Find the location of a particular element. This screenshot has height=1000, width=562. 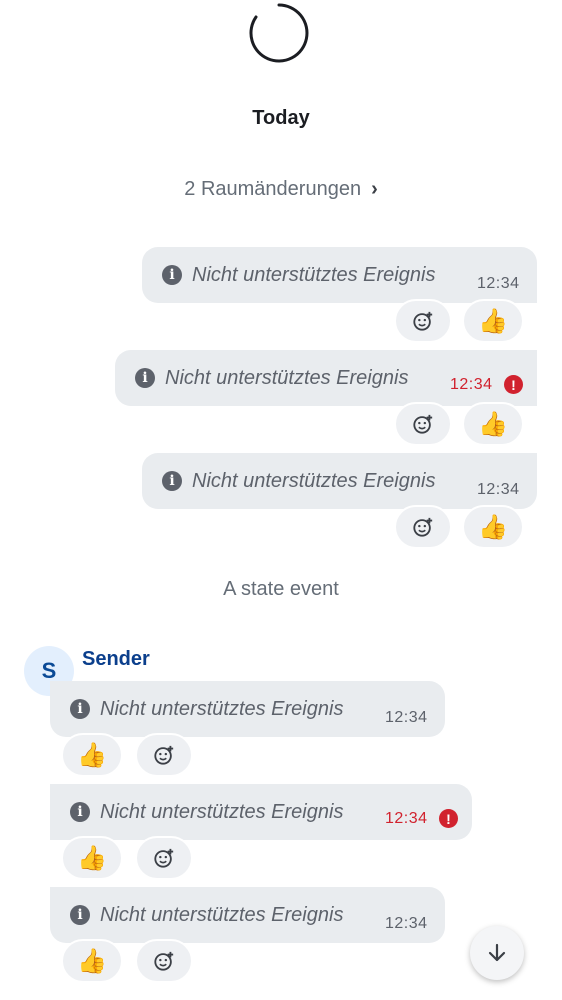

scroll-to-bottom-button is located at coordinates (497, 953).